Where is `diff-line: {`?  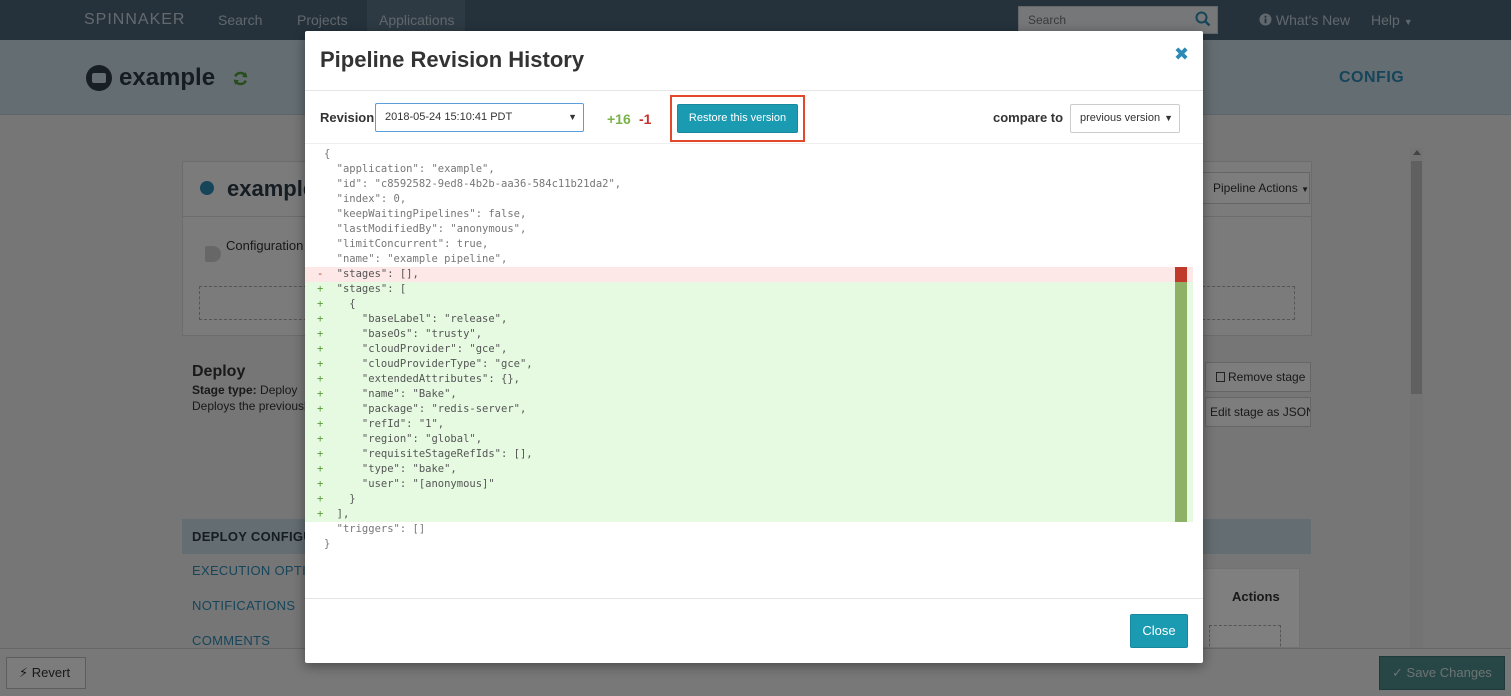 diff-line: { is located at coordinates (749, 154).